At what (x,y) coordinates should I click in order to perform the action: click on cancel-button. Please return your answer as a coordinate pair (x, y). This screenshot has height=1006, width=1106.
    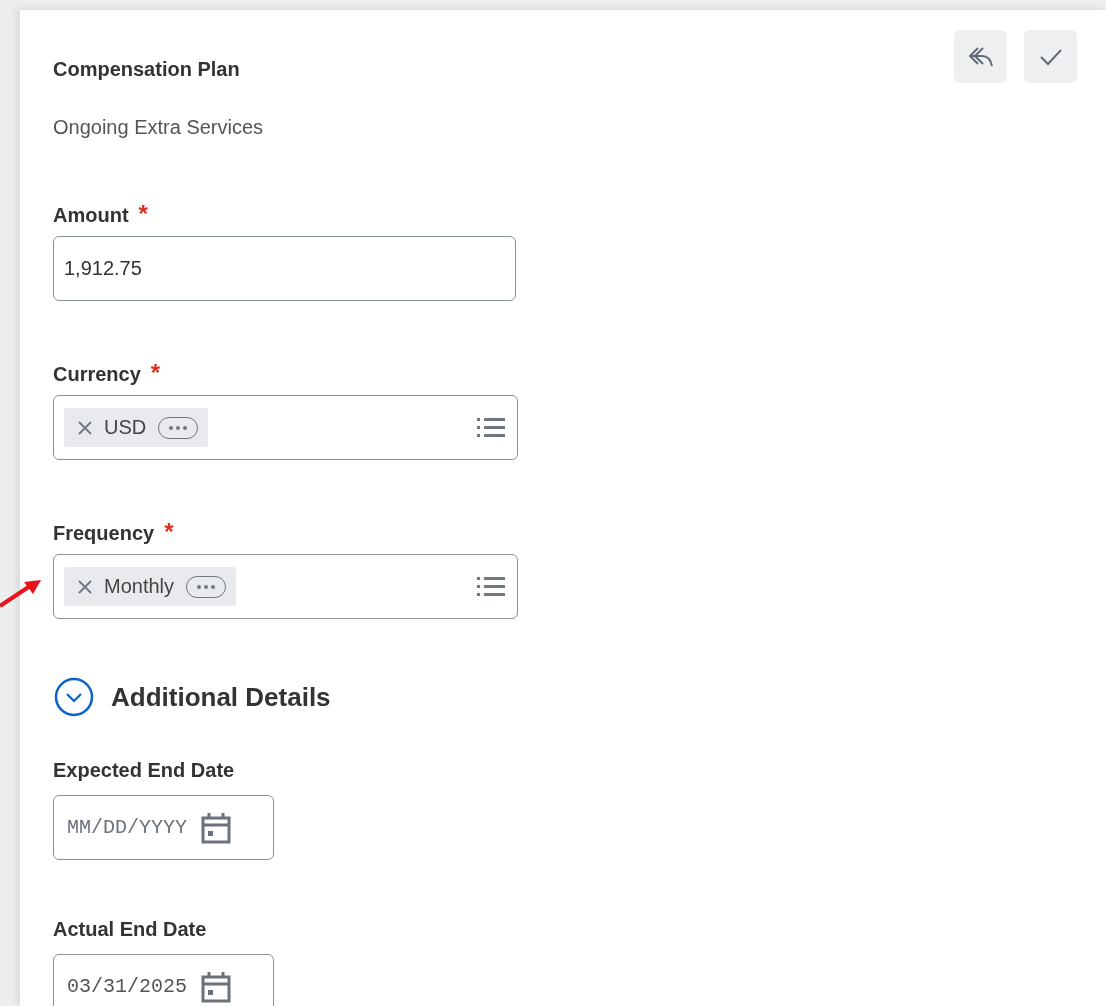
    Looking at the image, I should click on (980, 56).